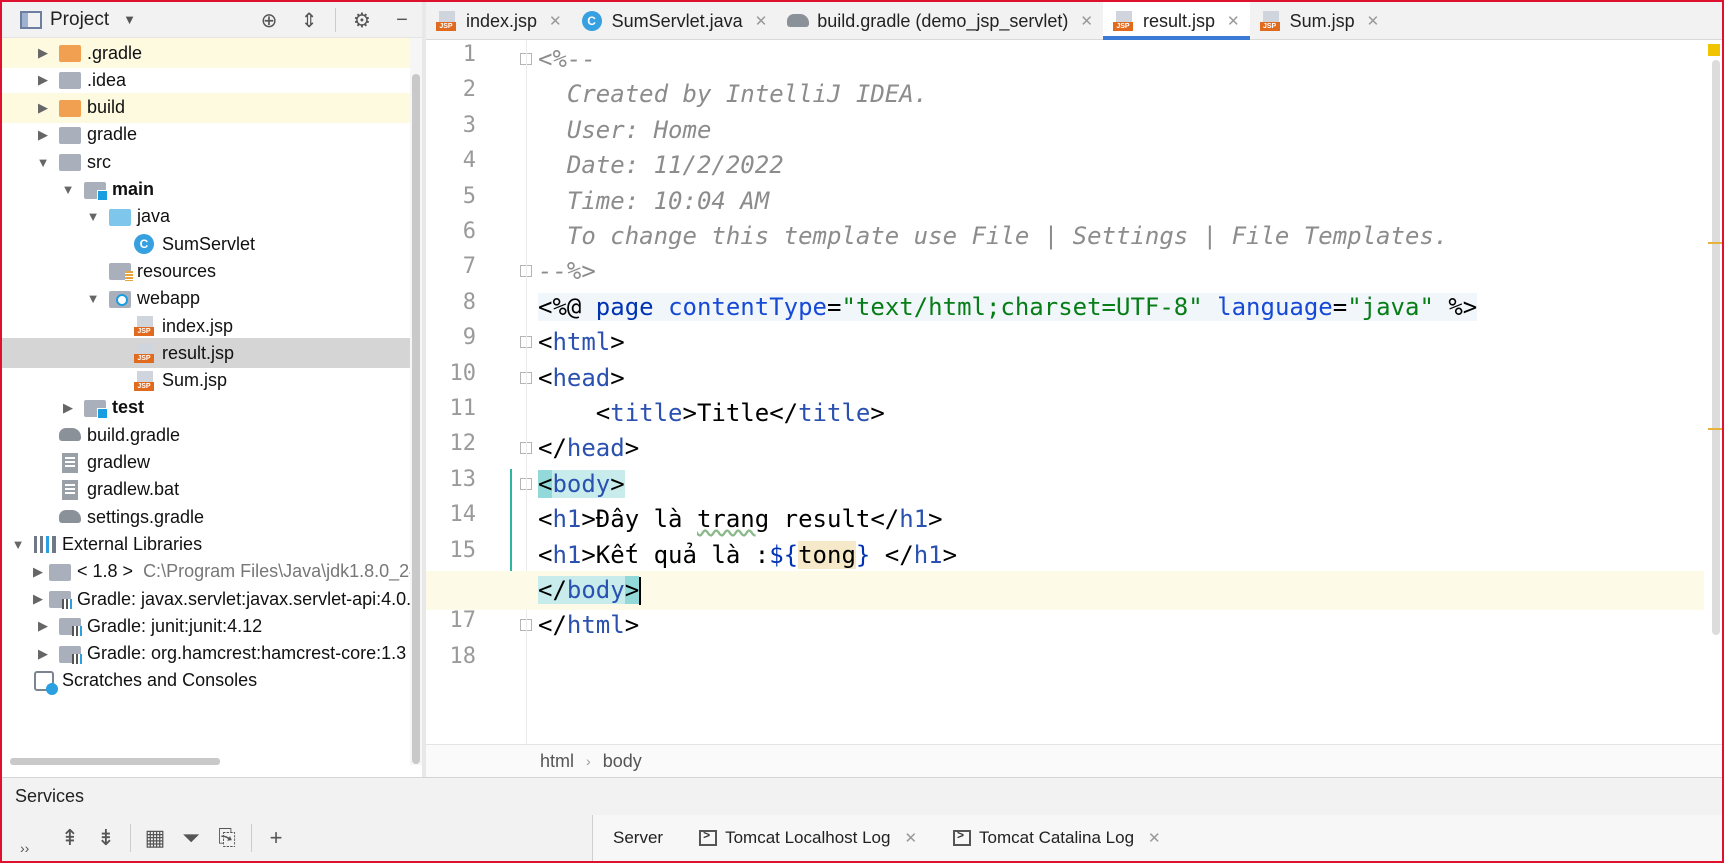 The image size is (1724, 863). I want to click on tree-item: settings.gradle, so click(208, 517).